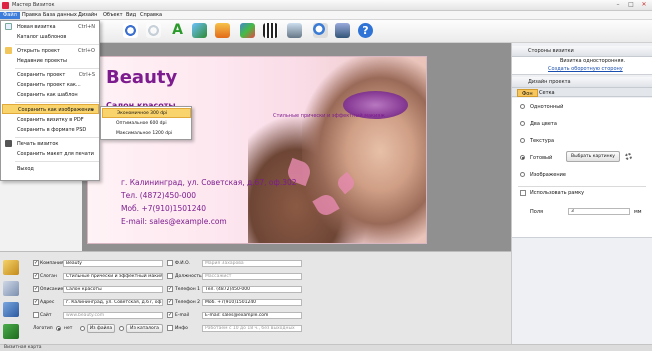  I want to click on help-icon: ?, so click(365, 30).